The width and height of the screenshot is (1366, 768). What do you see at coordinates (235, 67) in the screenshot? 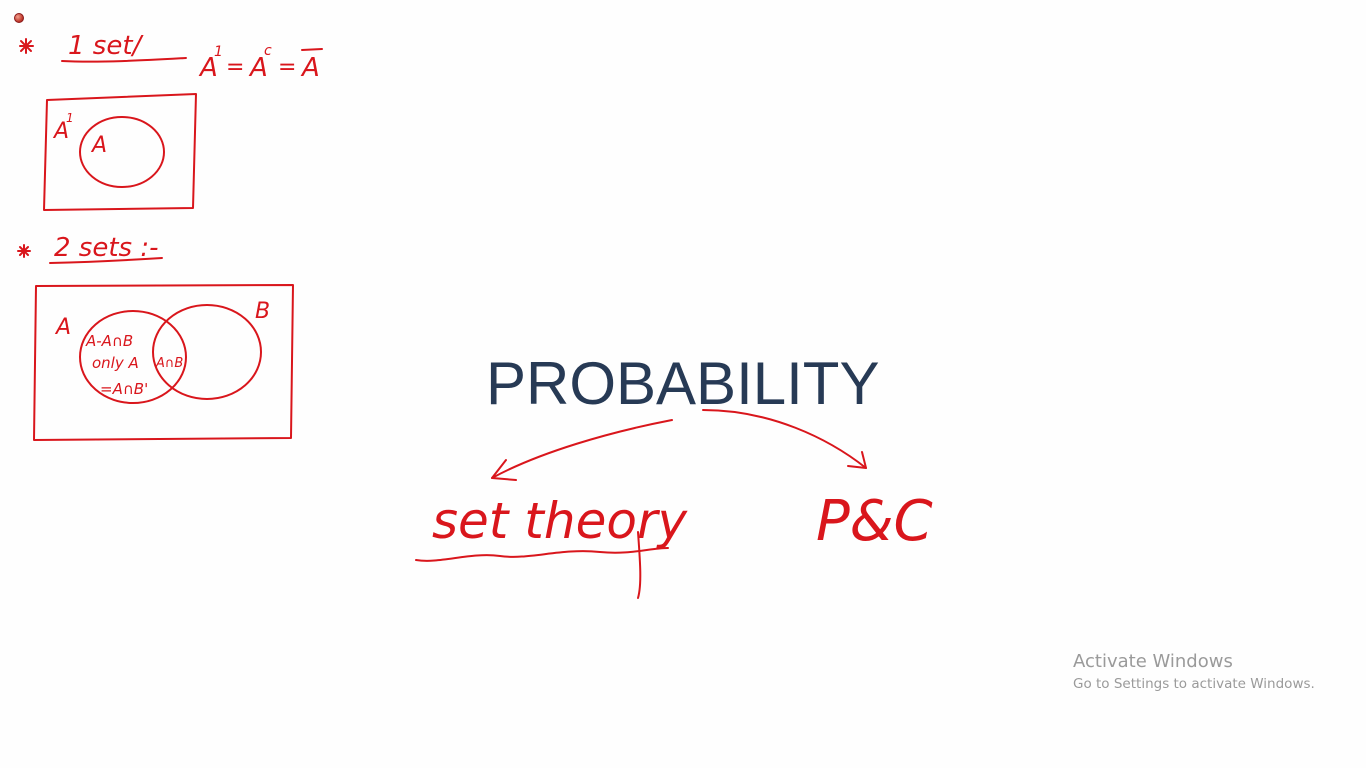
I see `equals-sign-1: =` at bounding box center [235, 67].